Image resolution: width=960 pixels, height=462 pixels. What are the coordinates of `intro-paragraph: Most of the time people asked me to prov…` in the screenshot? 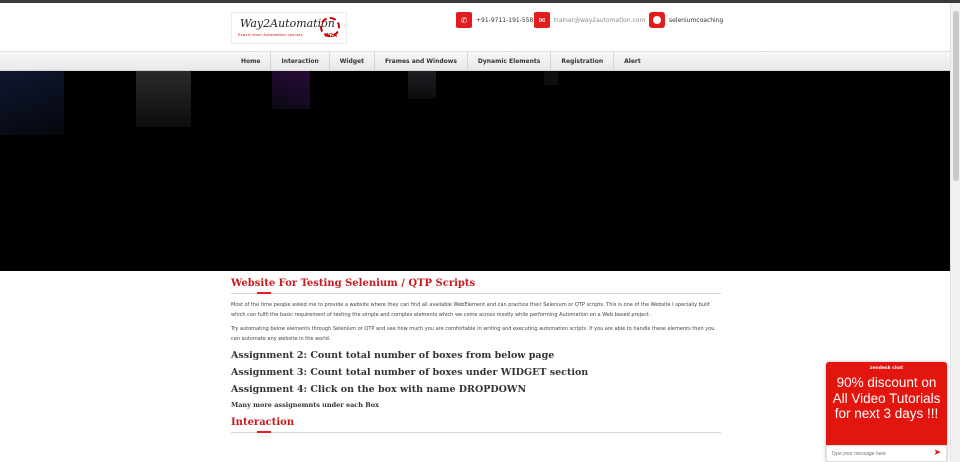 It's located at (470, 310).